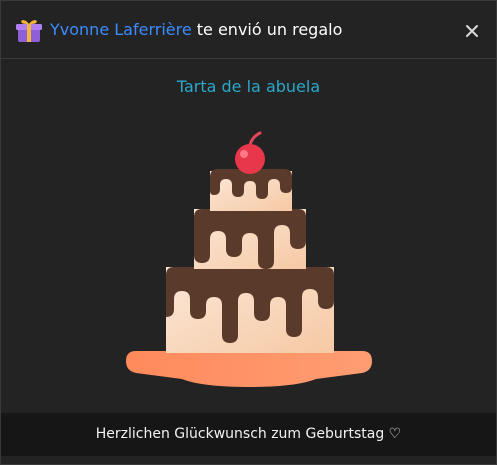 The image size is (497, 465). What do you see at coordinates (29, 31) in the screenshot?
I see `gift-icon` at bounding box center [29, 31].